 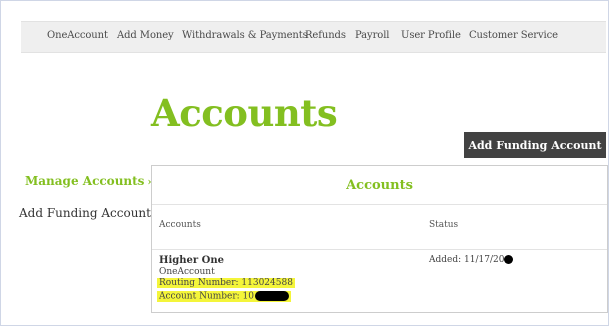 I want to click on panel-title: Accounts, so click(x=379, y=185).